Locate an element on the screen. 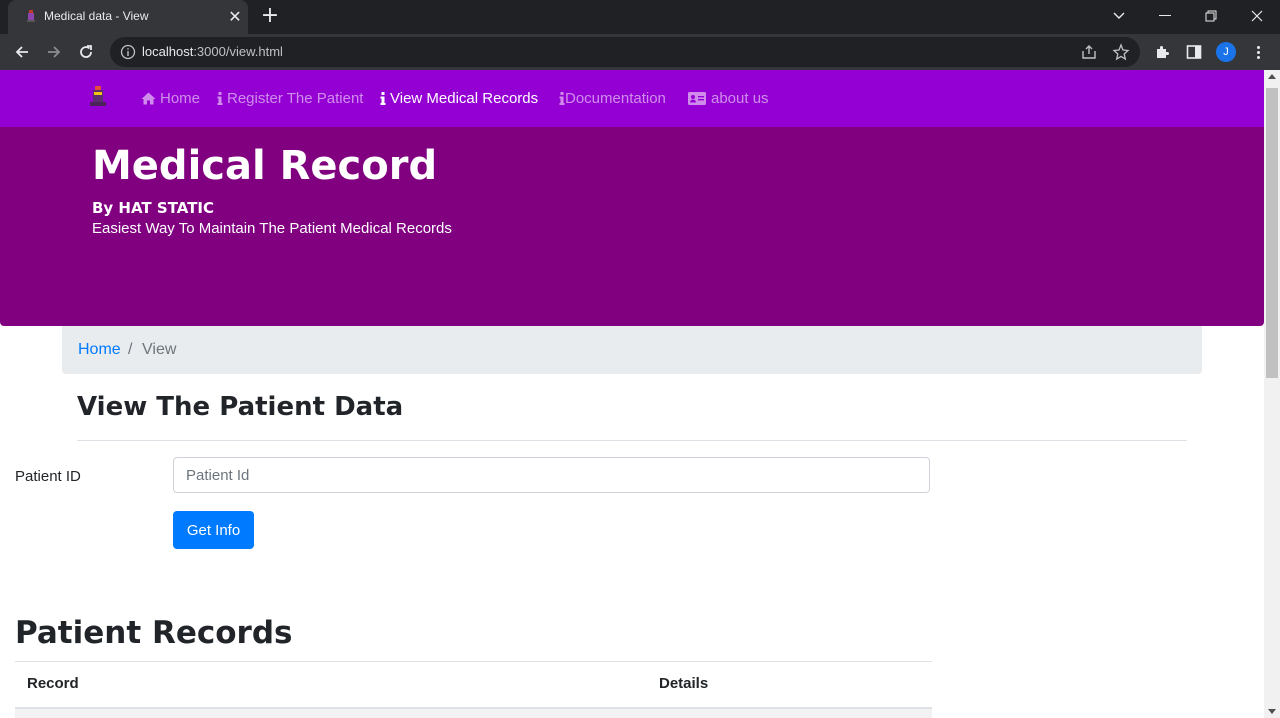 The width and height of the screenshot is (1280, 718). forward-icon is located at coordinates (54, 52).